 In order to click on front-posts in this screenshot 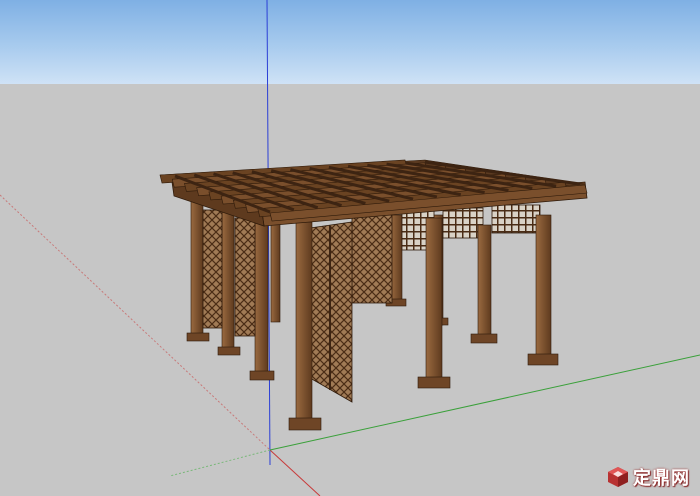, I will do `click(488, 301)`.